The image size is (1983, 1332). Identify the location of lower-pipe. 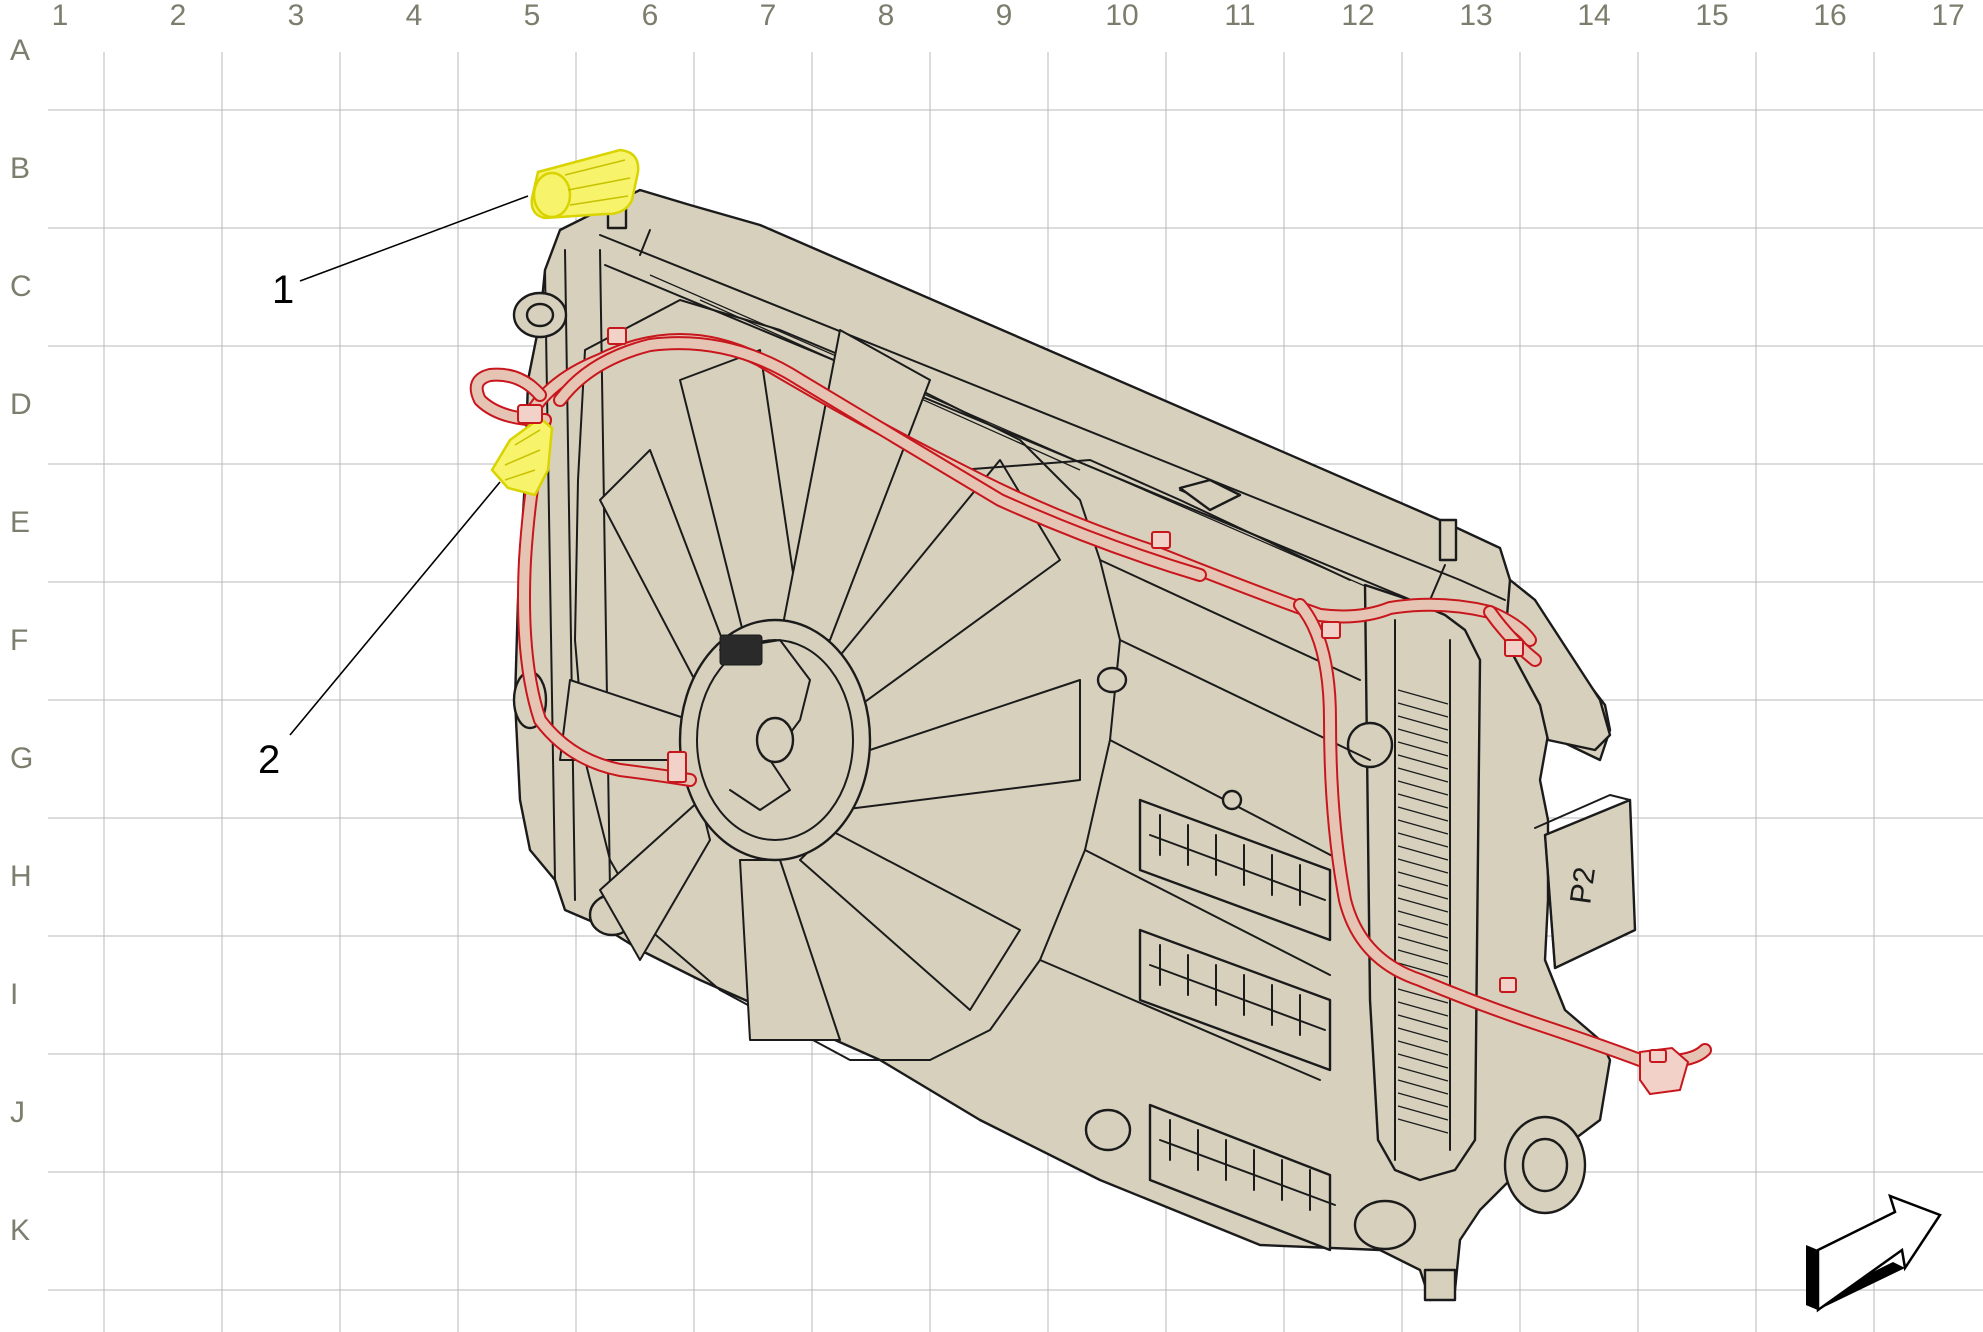
(1385, 1225).